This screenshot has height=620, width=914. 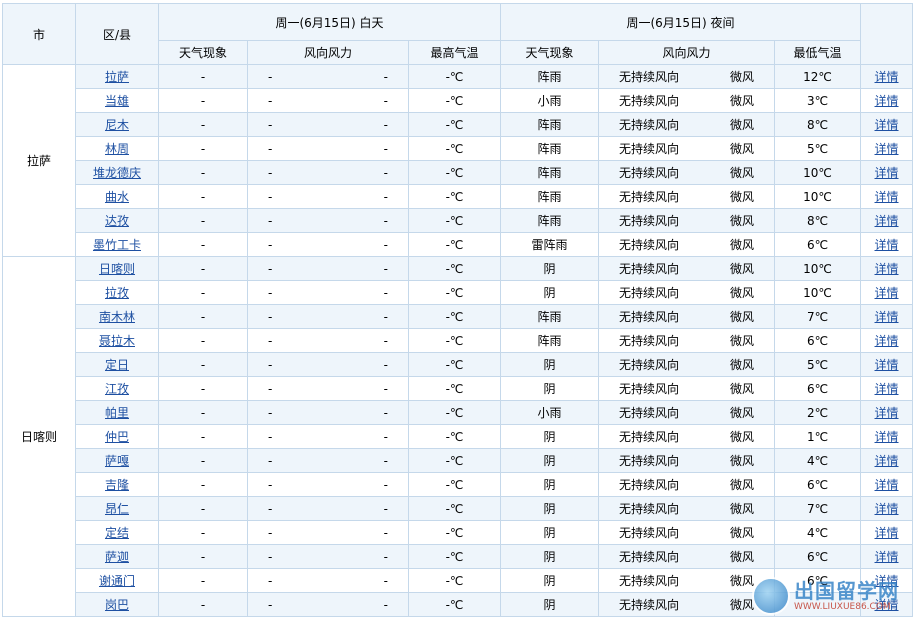 What do you see at coordinates (117, 581) in the screenshot?
I see `county-link: 谢通门` at bounding box center [117, 581].